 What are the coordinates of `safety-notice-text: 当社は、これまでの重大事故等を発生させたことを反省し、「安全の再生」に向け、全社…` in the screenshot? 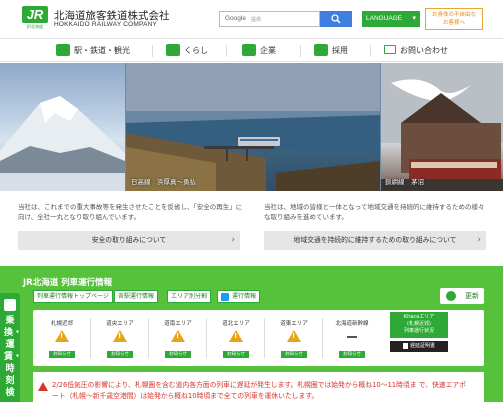 It's located at (130, 212).